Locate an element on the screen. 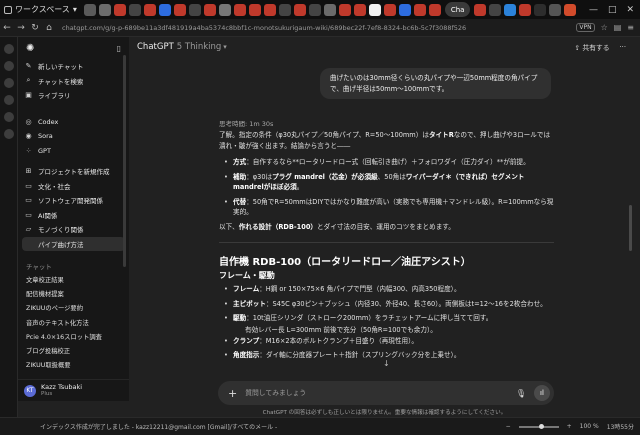 The width and height of the screenshot is (640, 435). chat-list-item: ZIKUU取扱概要 is located at coordinates (73, 365).